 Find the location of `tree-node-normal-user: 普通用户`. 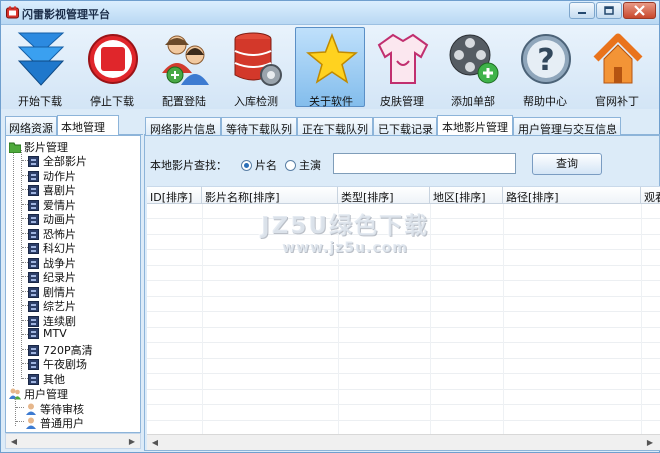

tree-node-normal-user: 普通用户 is located at coordinates (54, 422).